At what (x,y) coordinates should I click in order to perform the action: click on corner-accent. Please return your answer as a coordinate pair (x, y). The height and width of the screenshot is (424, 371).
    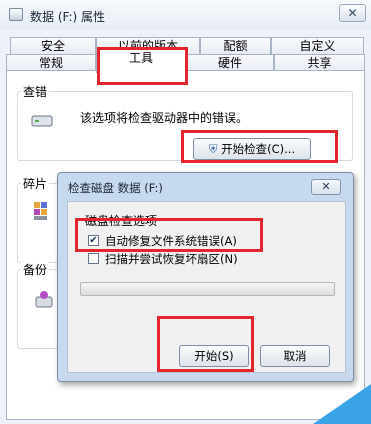
    Looking at the image, I should click on (342, 404).